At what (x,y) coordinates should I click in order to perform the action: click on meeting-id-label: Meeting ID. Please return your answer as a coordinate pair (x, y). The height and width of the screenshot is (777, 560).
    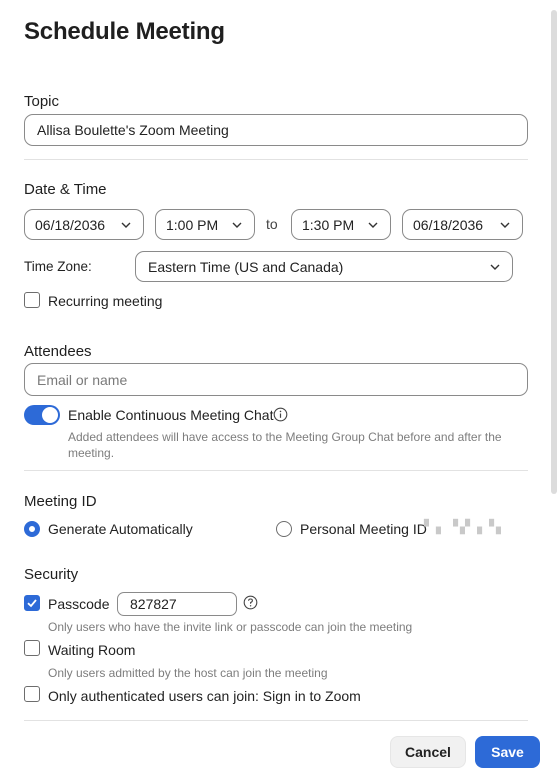
    Looking at the image, I should click on (60, 501).